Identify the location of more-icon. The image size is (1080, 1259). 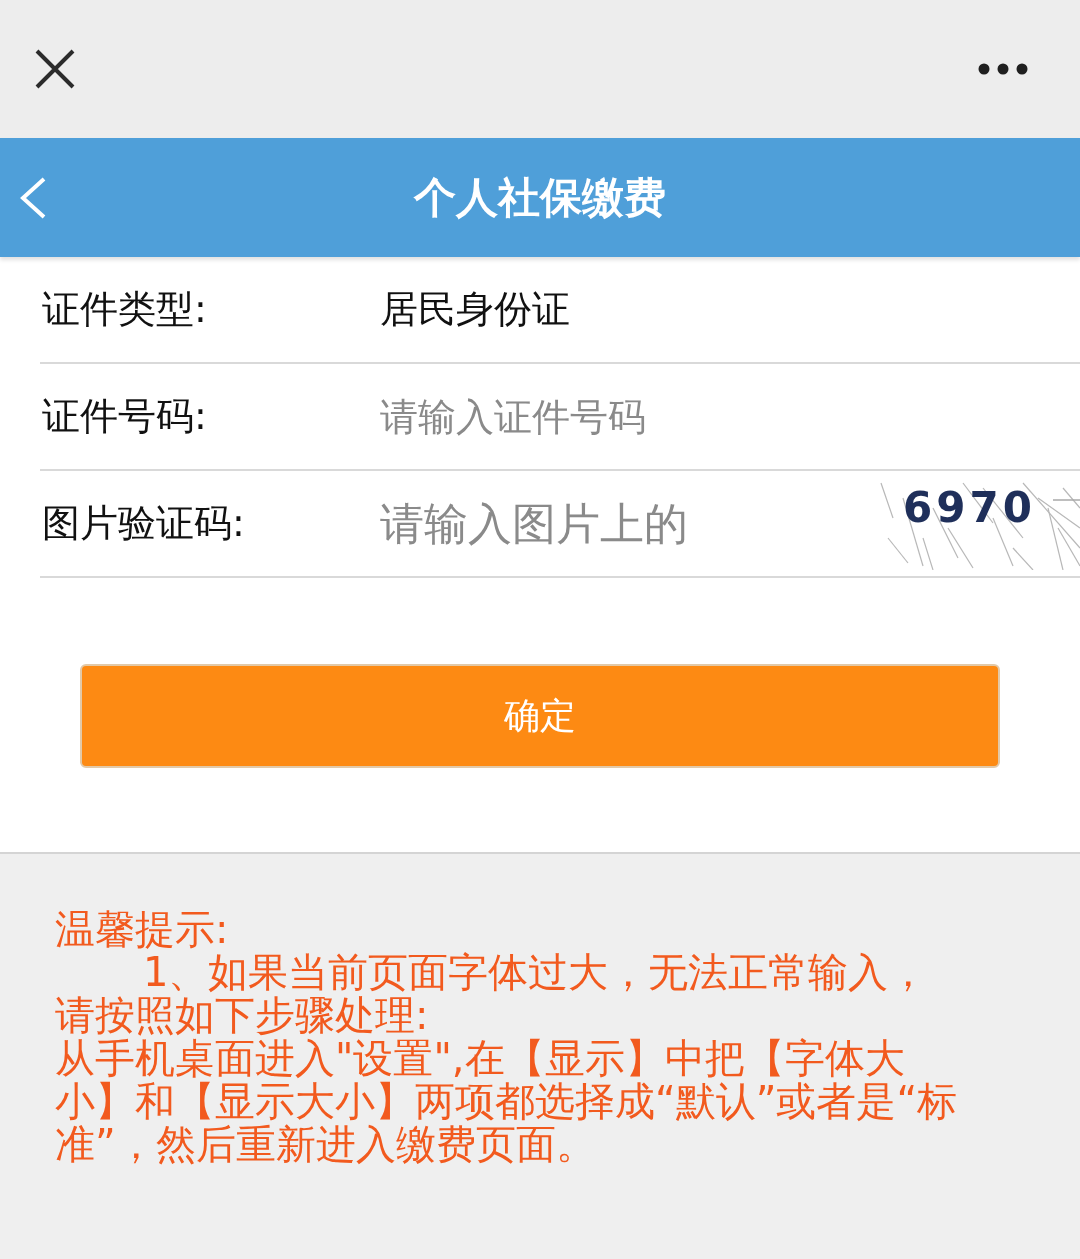
(1003, 69).